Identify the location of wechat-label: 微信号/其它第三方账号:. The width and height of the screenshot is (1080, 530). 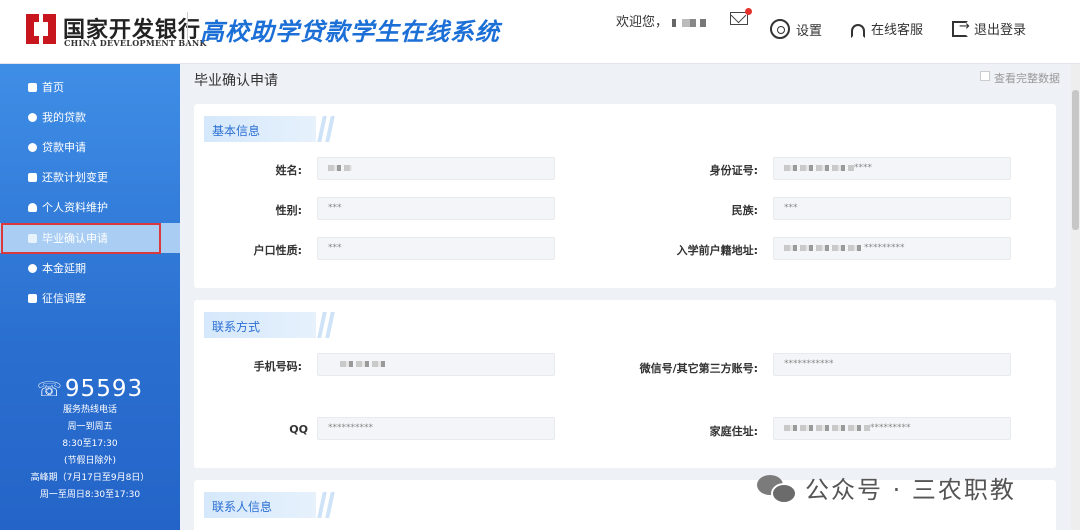
(698, 368).